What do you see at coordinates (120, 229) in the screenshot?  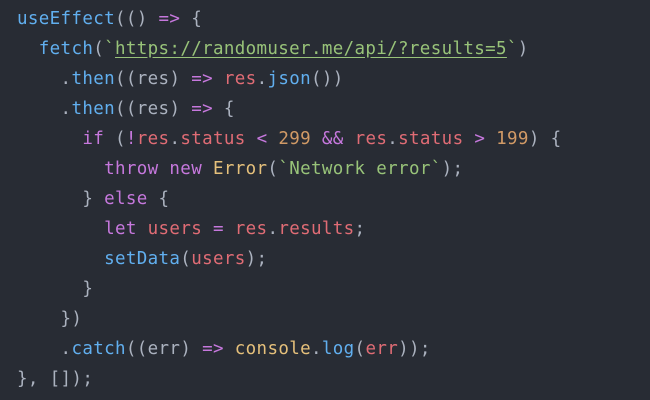 I see `code-token: let` at bounding box center [120, 229].